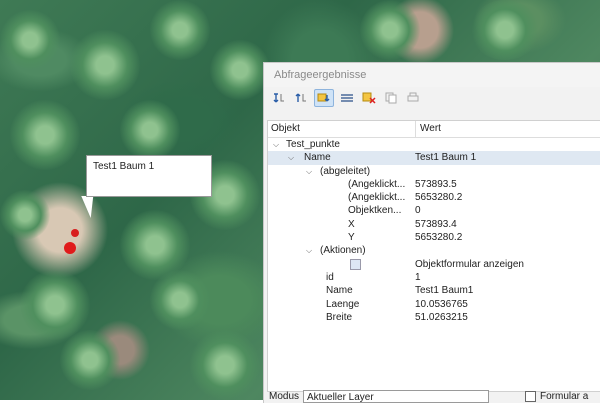 The height and width of the screenshot is (404, 600). I want to click on feature-value: Test1 Baum 1, so click(446, 158).